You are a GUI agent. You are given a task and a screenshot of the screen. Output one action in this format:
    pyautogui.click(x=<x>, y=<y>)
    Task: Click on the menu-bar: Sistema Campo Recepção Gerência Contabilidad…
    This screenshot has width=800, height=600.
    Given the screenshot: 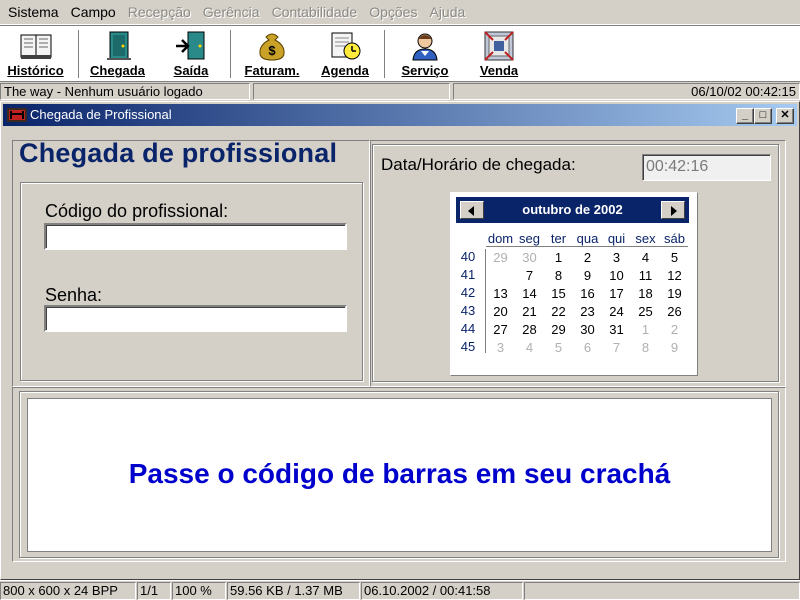 What is the action you would take?
    pyautogui.click(x=400, y=12)
    